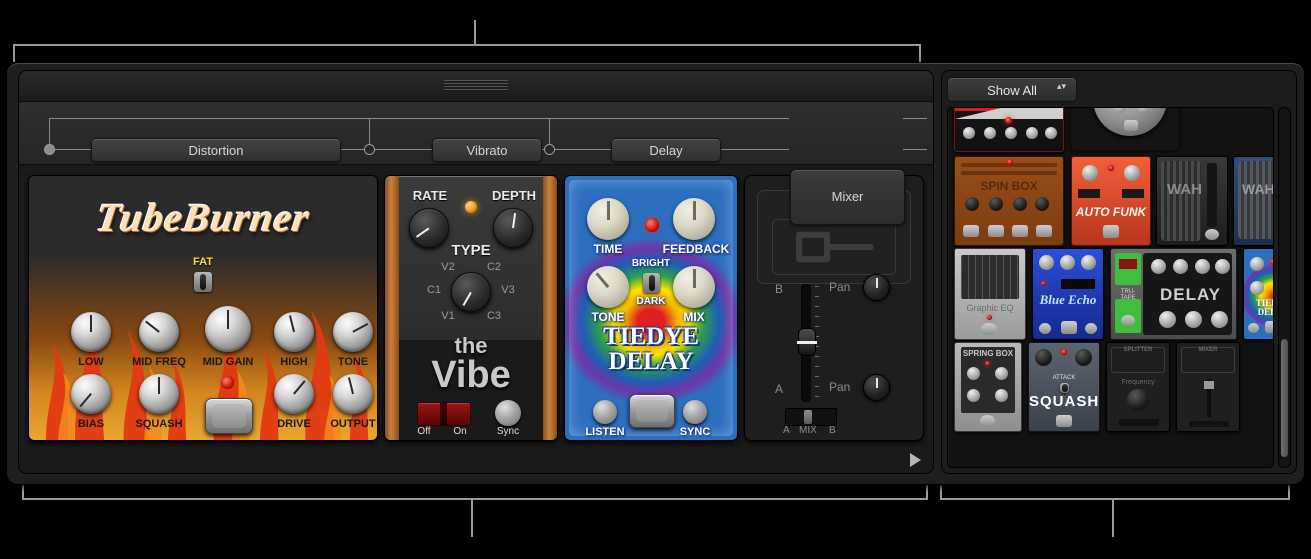  I want to click on browser-item-label-squash: SQUASH, so click(1064, 401).